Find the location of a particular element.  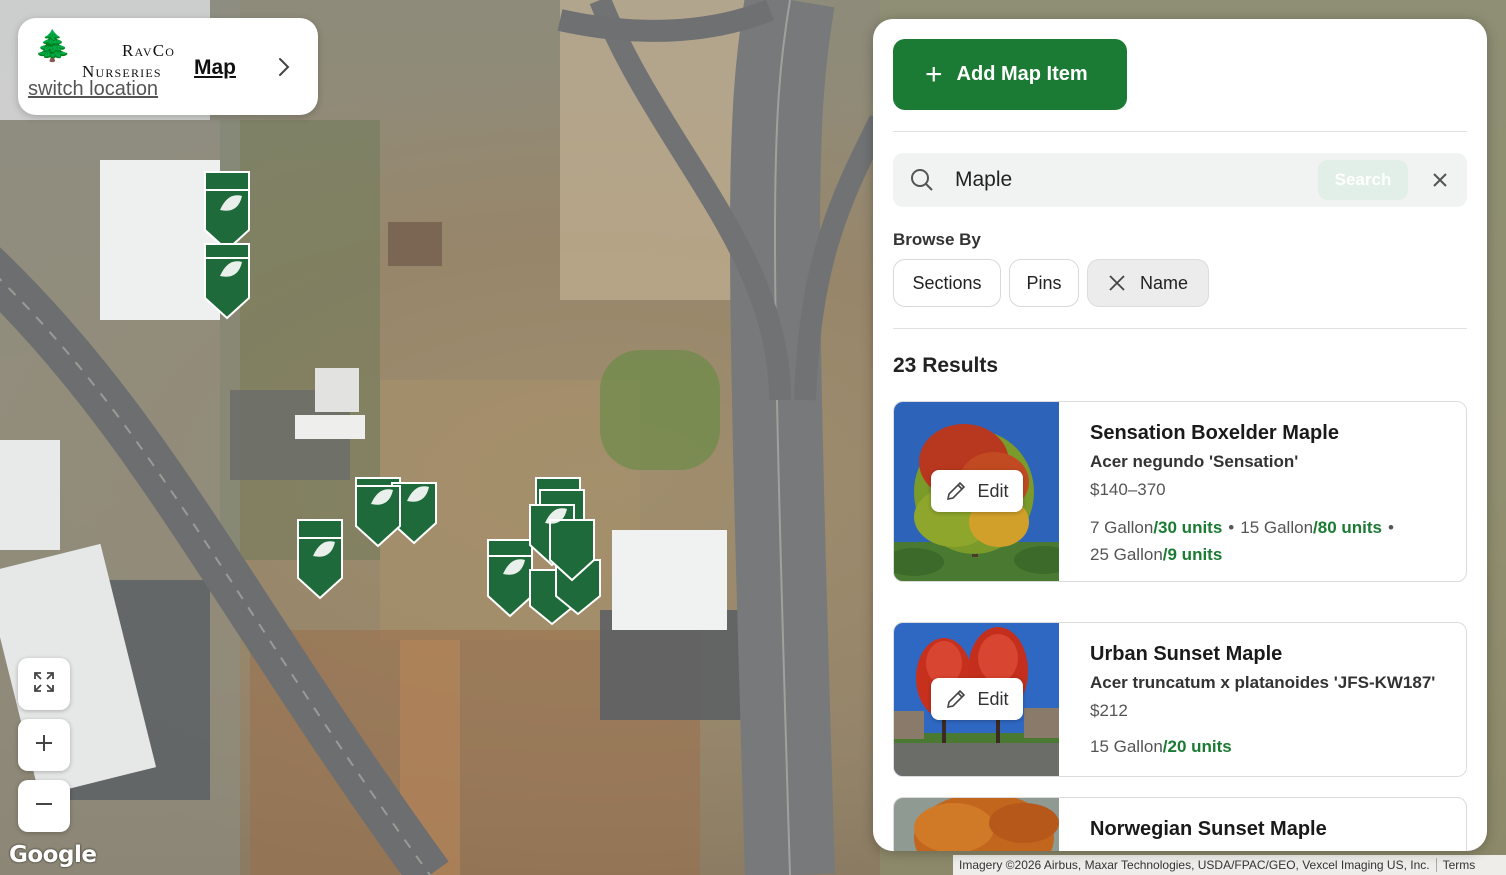

inventory: 15 Gallon/20 units is located at coordinates (1270, 746).